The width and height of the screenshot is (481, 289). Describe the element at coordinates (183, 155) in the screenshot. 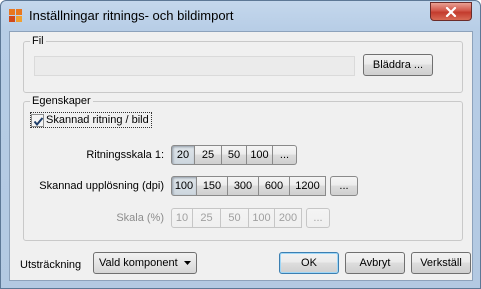

I see `drawing-scale-option-20: 20` at that location.